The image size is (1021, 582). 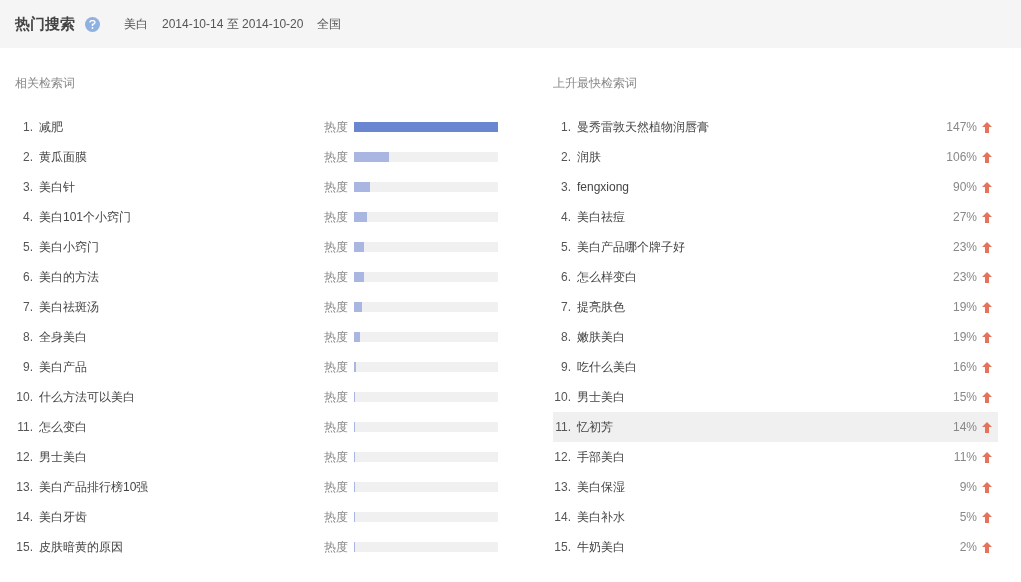 What do you see at coordinates (24, 517) in the screenshot?
I see `rank-number: 14.` at bounding box center [24, 517].